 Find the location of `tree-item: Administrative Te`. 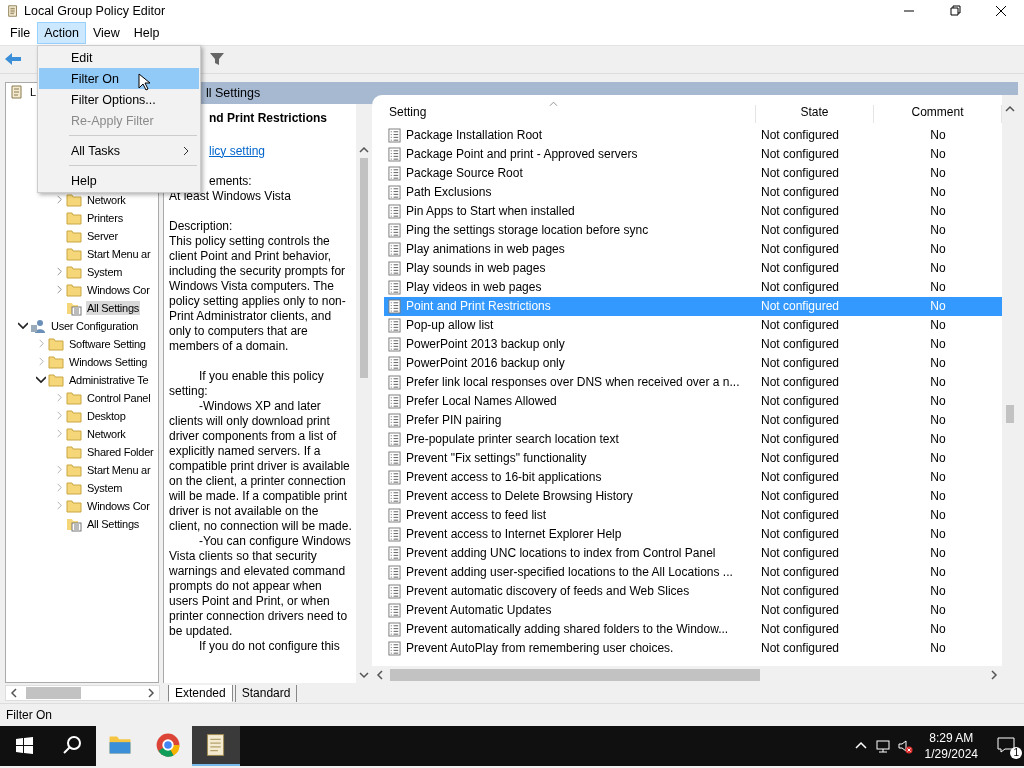

tree-item: Administrative Te is located at coordinates (109, 379).